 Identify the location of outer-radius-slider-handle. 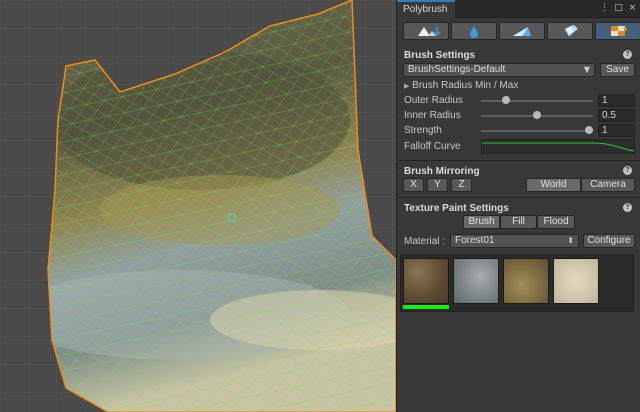
(505, 100).